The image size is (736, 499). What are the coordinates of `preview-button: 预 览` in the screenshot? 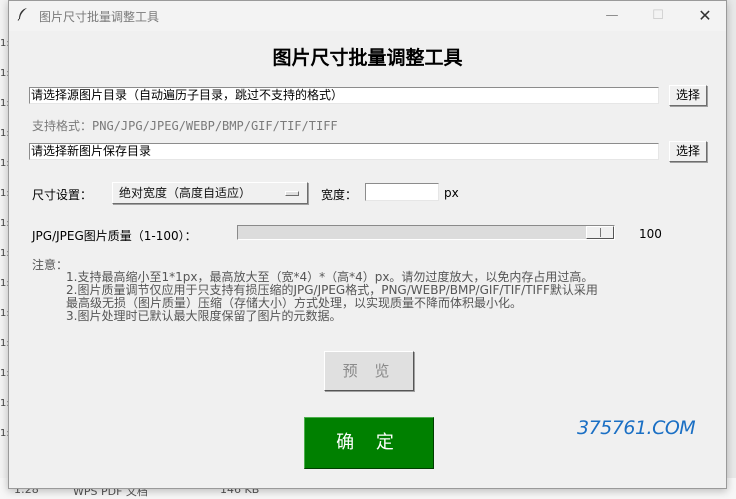 It's located at (369, 371).